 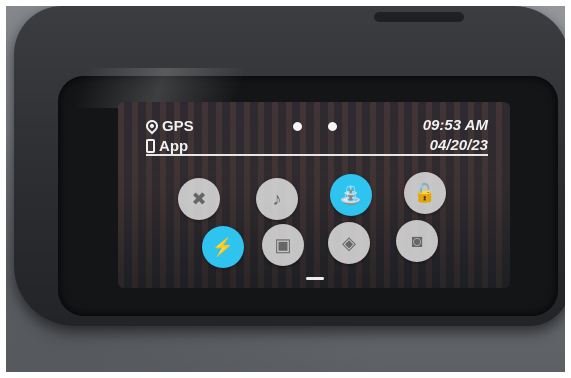 I want to click on time-display: 09:53 AM, so click(x=455, y=125).